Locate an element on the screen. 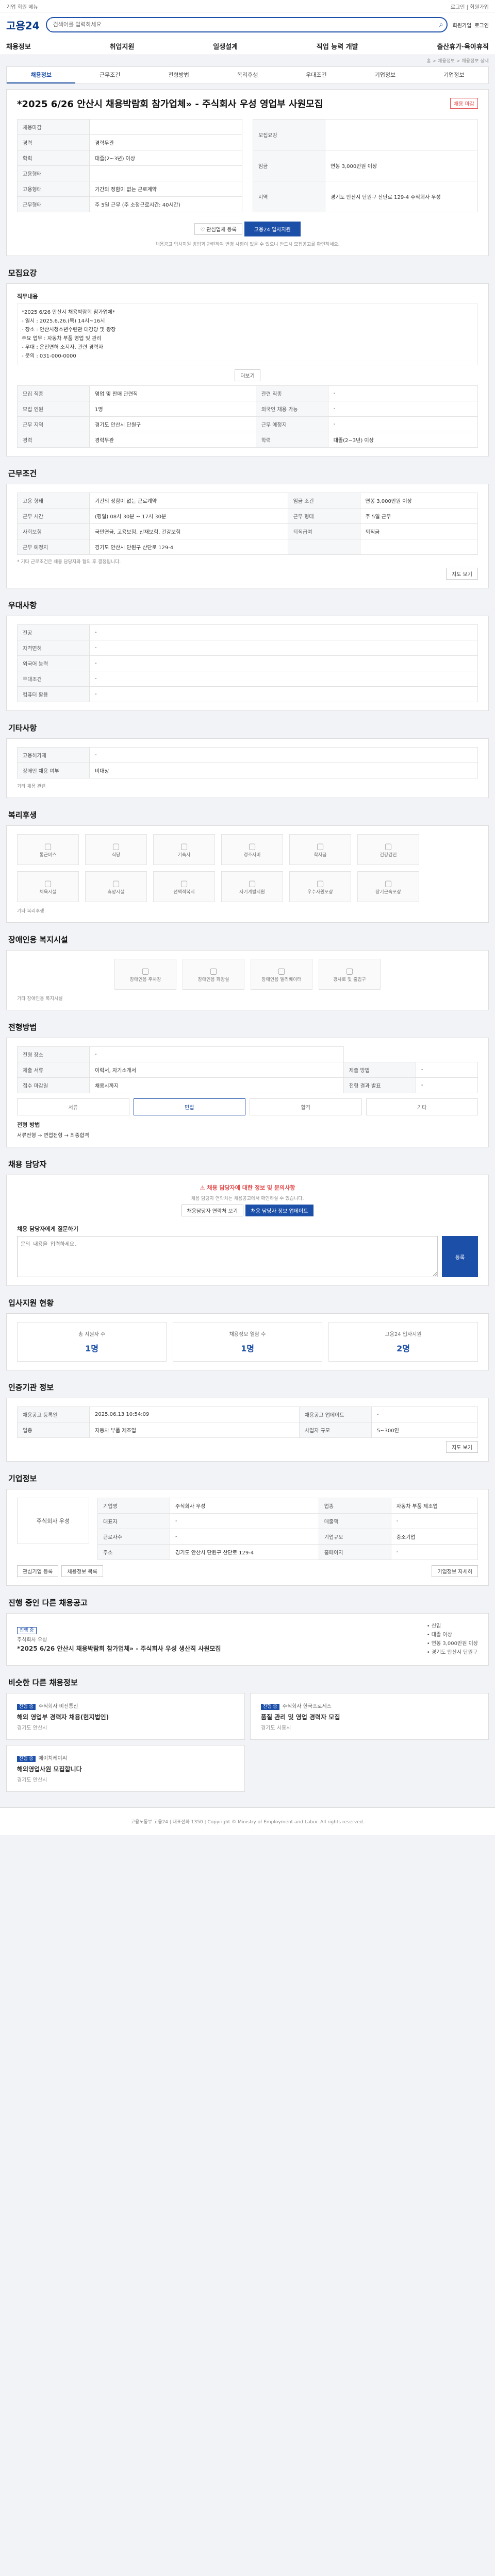 This screenshot has height=2576, width=495. welfare-label: 식당 is located at coordinates (116, 856).